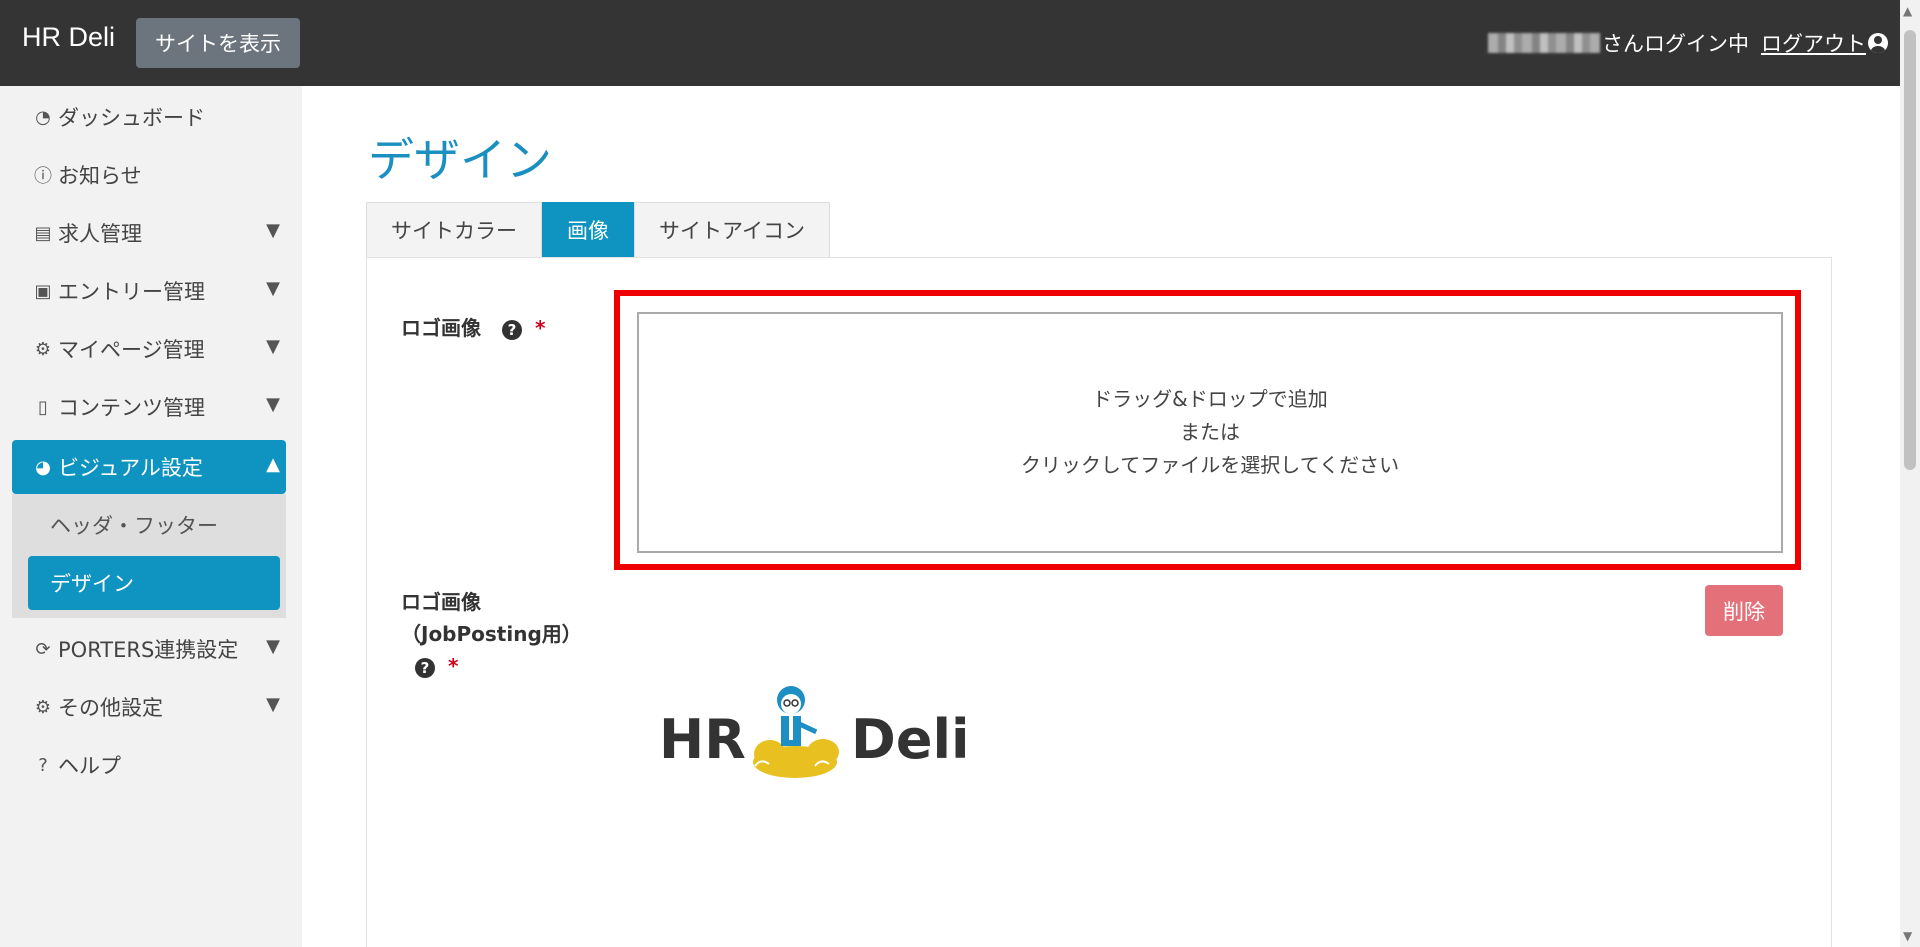 This screenshot has width=1920, height=947. I want to click on chevron-up-icon: ▲, so click(273, 464).